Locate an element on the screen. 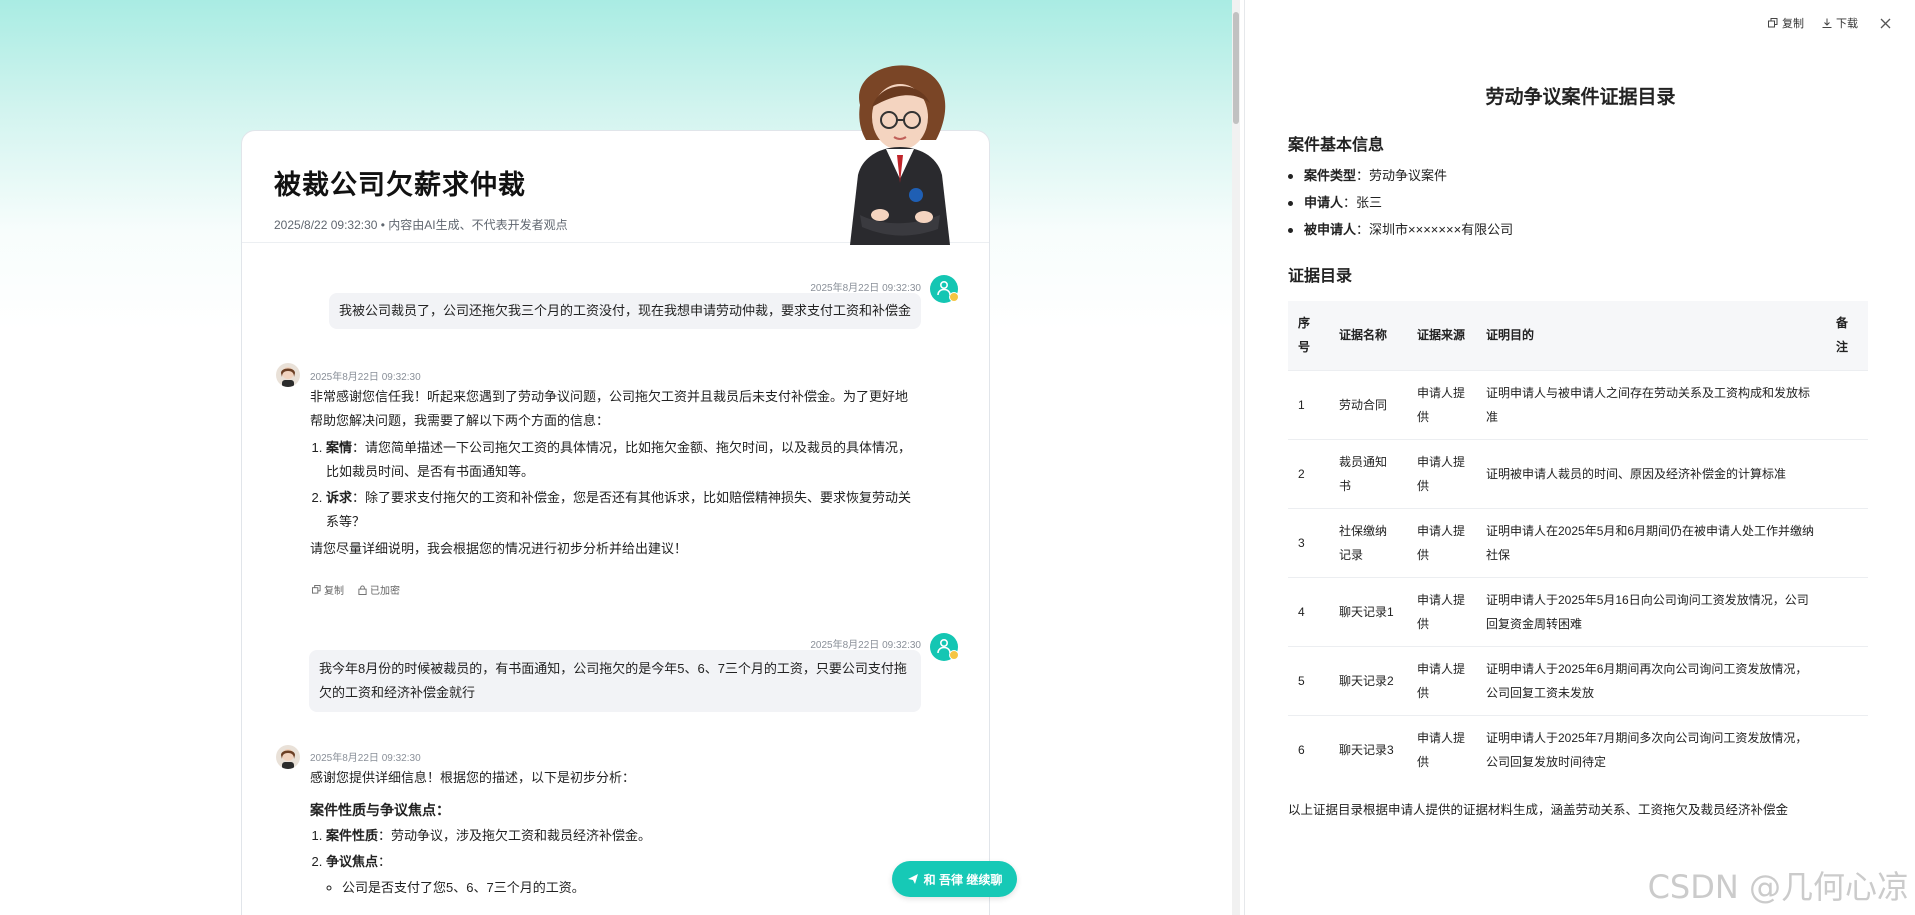 The image size is (1915, 915). list-item: 争议焦点： 公司是否支付了您5、6、7三个月的工资。 is located at coordinates (623, 875).